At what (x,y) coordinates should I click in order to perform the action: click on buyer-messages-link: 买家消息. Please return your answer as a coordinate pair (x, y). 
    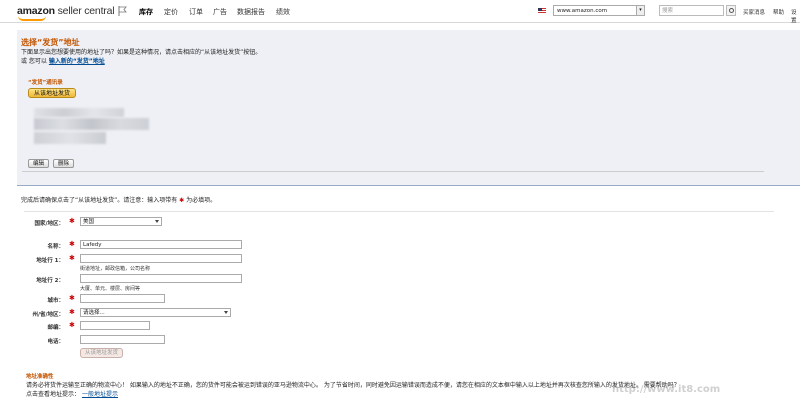
    Looking at the image, I should click on (754, 12).